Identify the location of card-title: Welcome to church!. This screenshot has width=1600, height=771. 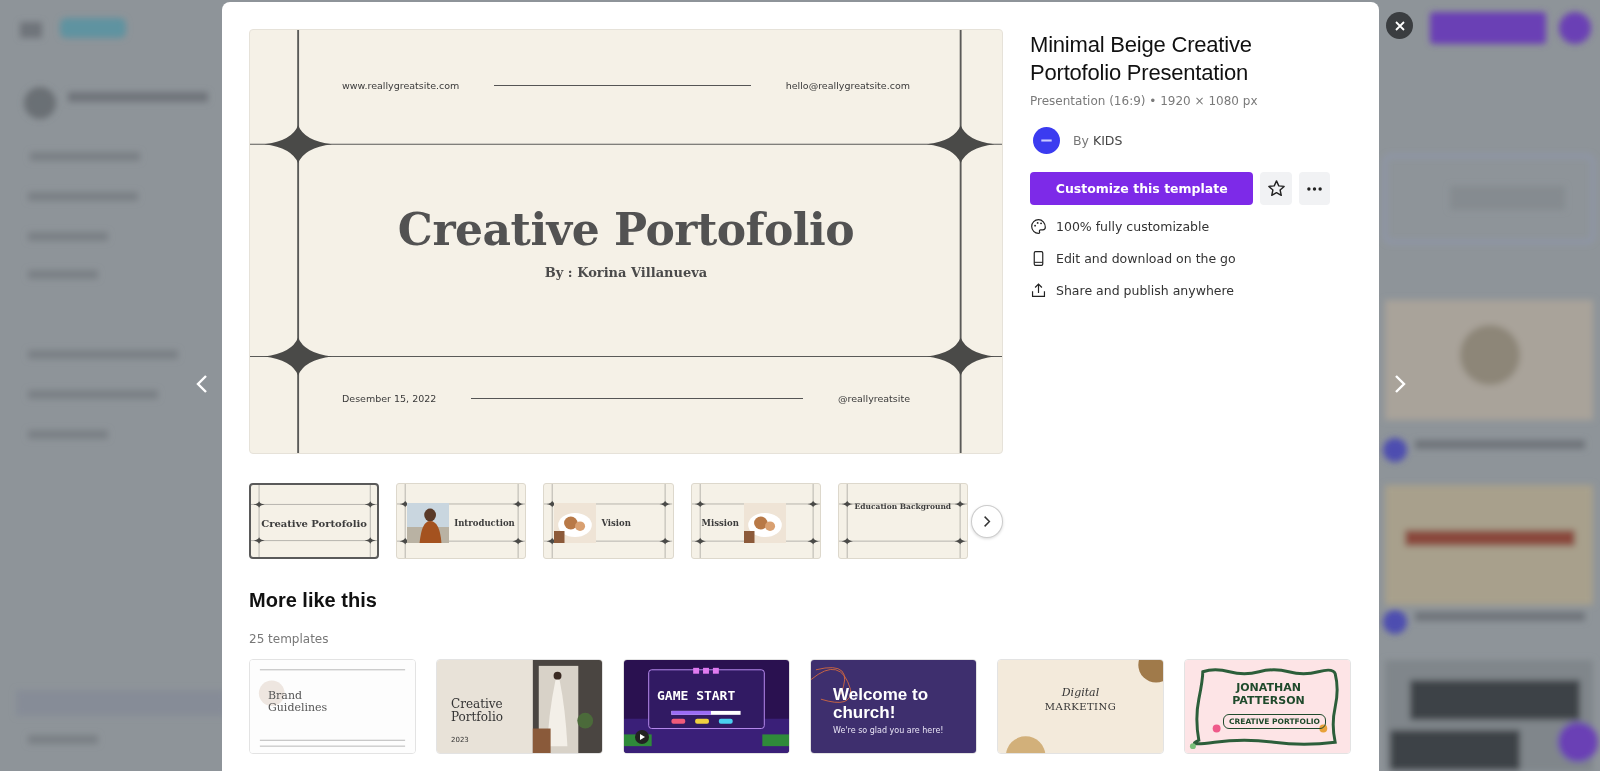
(881, 704).